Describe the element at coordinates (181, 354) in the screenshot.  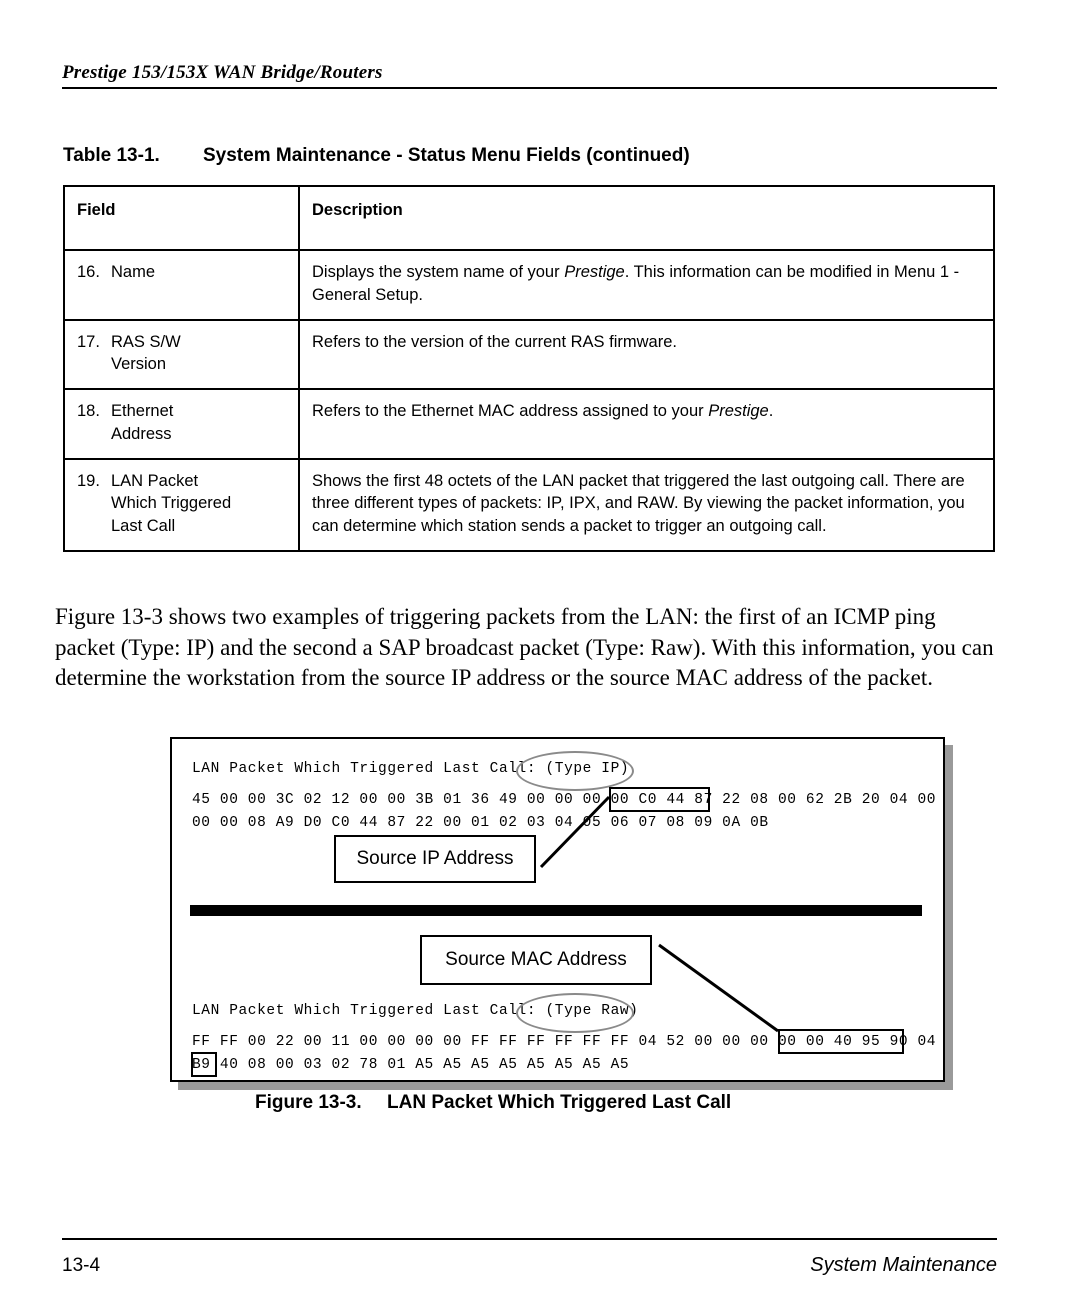
I see `row-field-cell: 17. RAS S/W Version` at that location.